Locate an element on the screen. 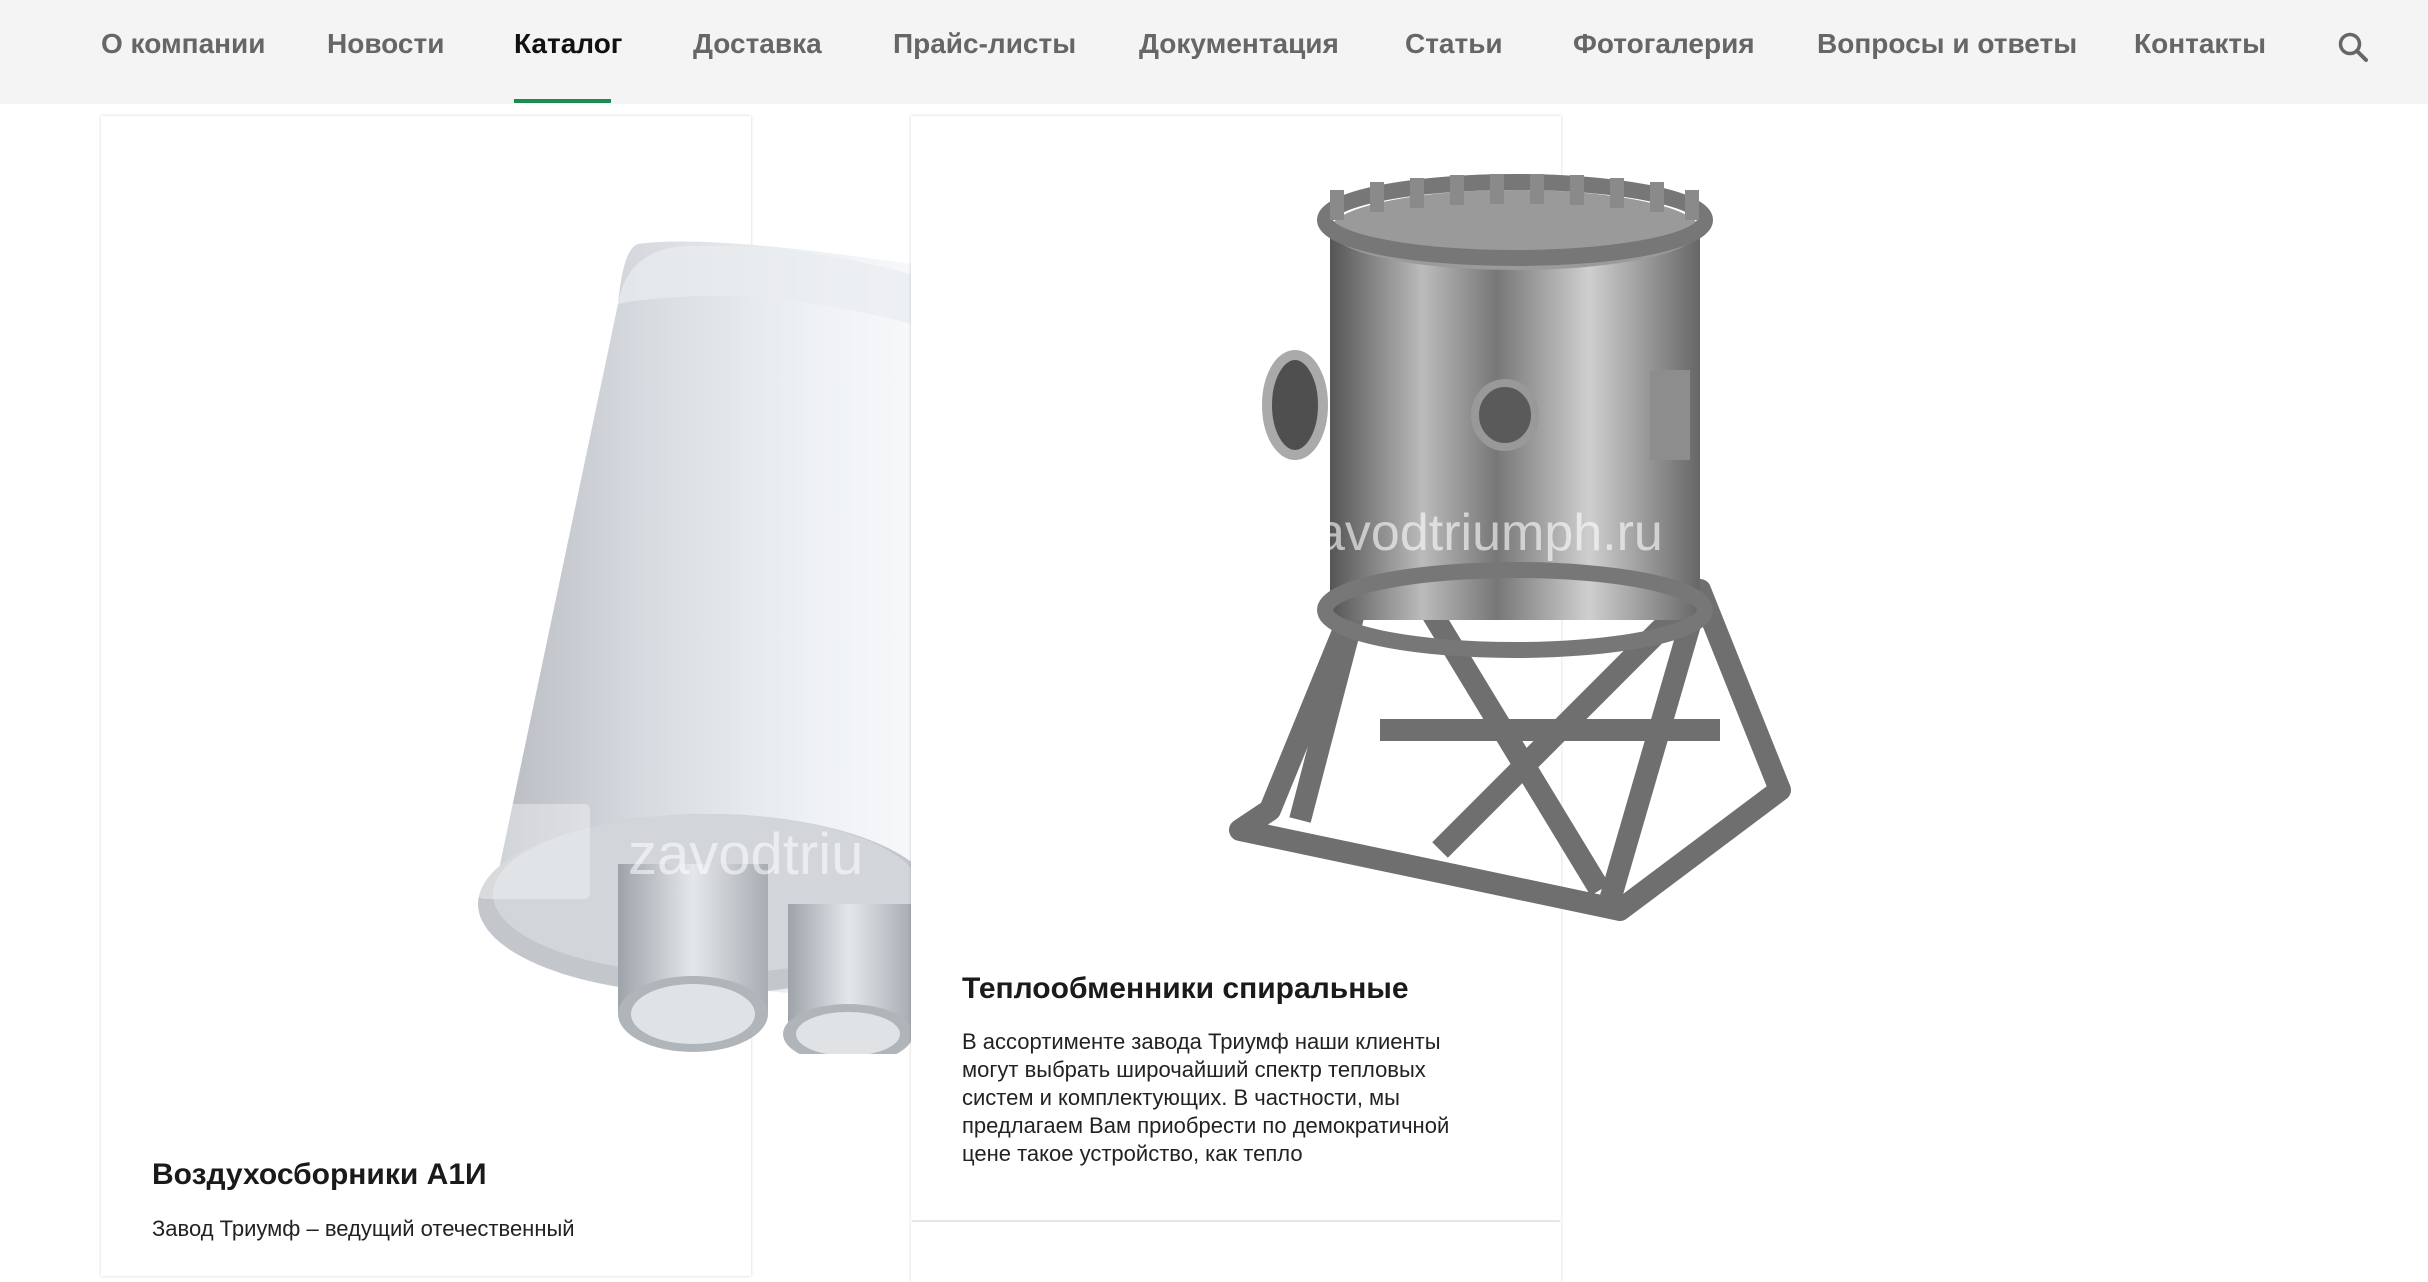  card-title: Теплообменники спиральные is located at coordinates (1185, 989).